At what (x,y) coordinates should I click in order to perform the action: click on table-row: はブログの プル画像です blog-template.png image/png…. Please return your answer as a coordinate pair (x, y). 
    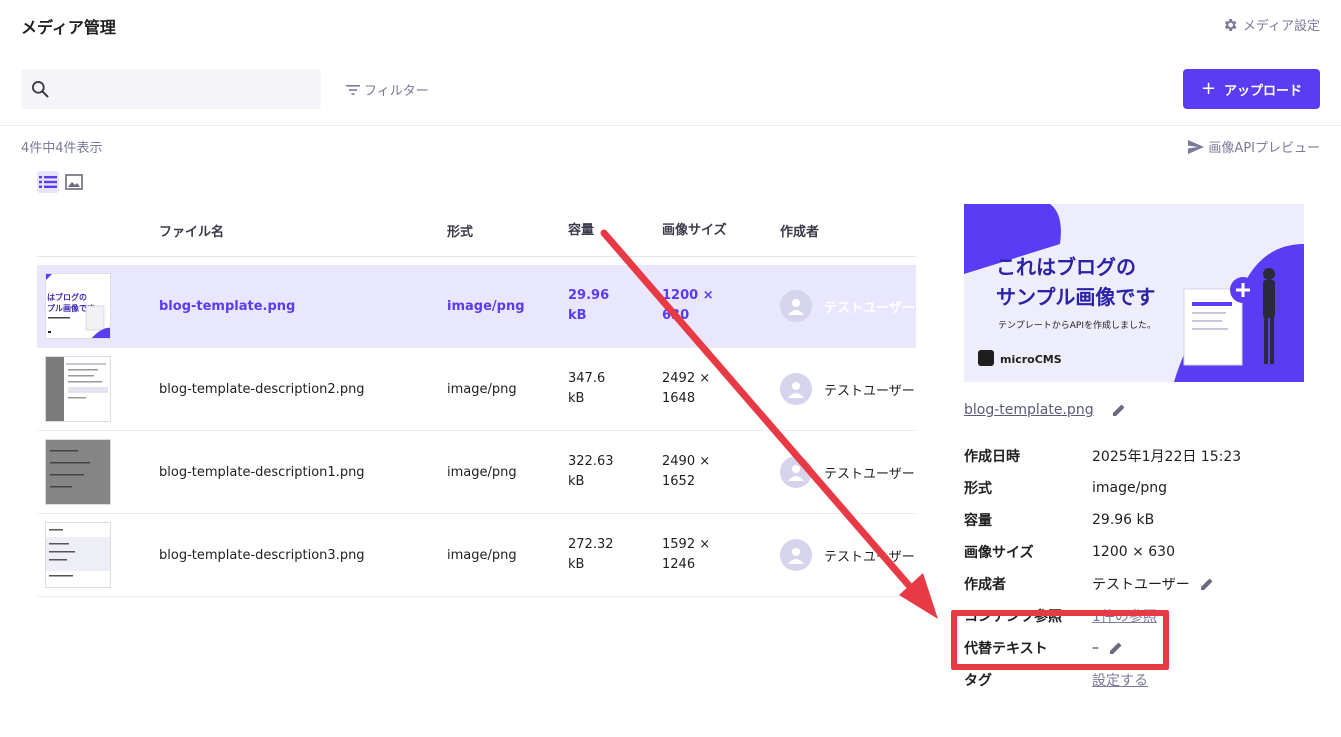
    Looking at the image, I should click on (476, 306).